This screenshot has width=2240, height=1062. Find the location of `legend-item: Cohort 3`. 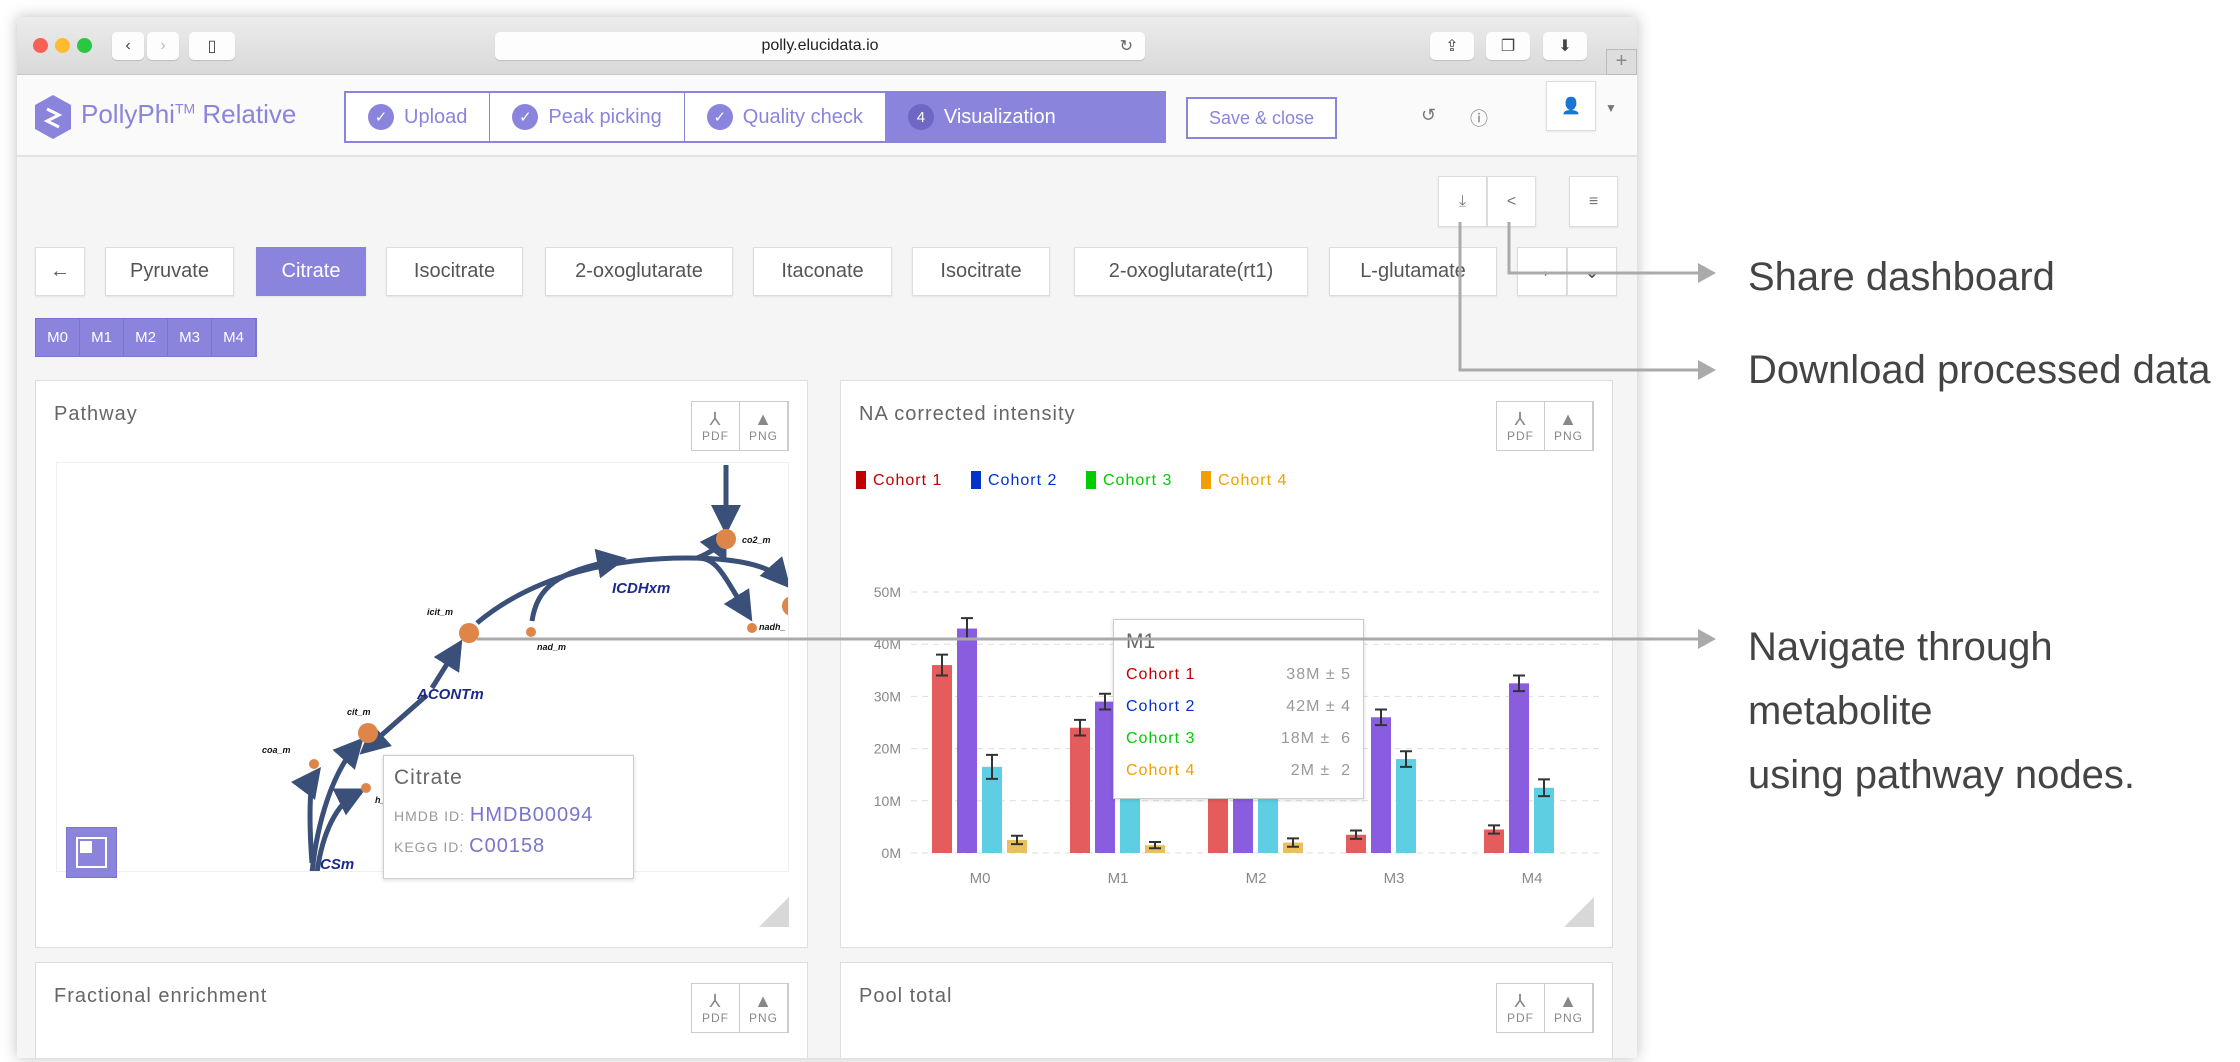

legend-item: Cohort 3 is located at coordinates (1129, 480).